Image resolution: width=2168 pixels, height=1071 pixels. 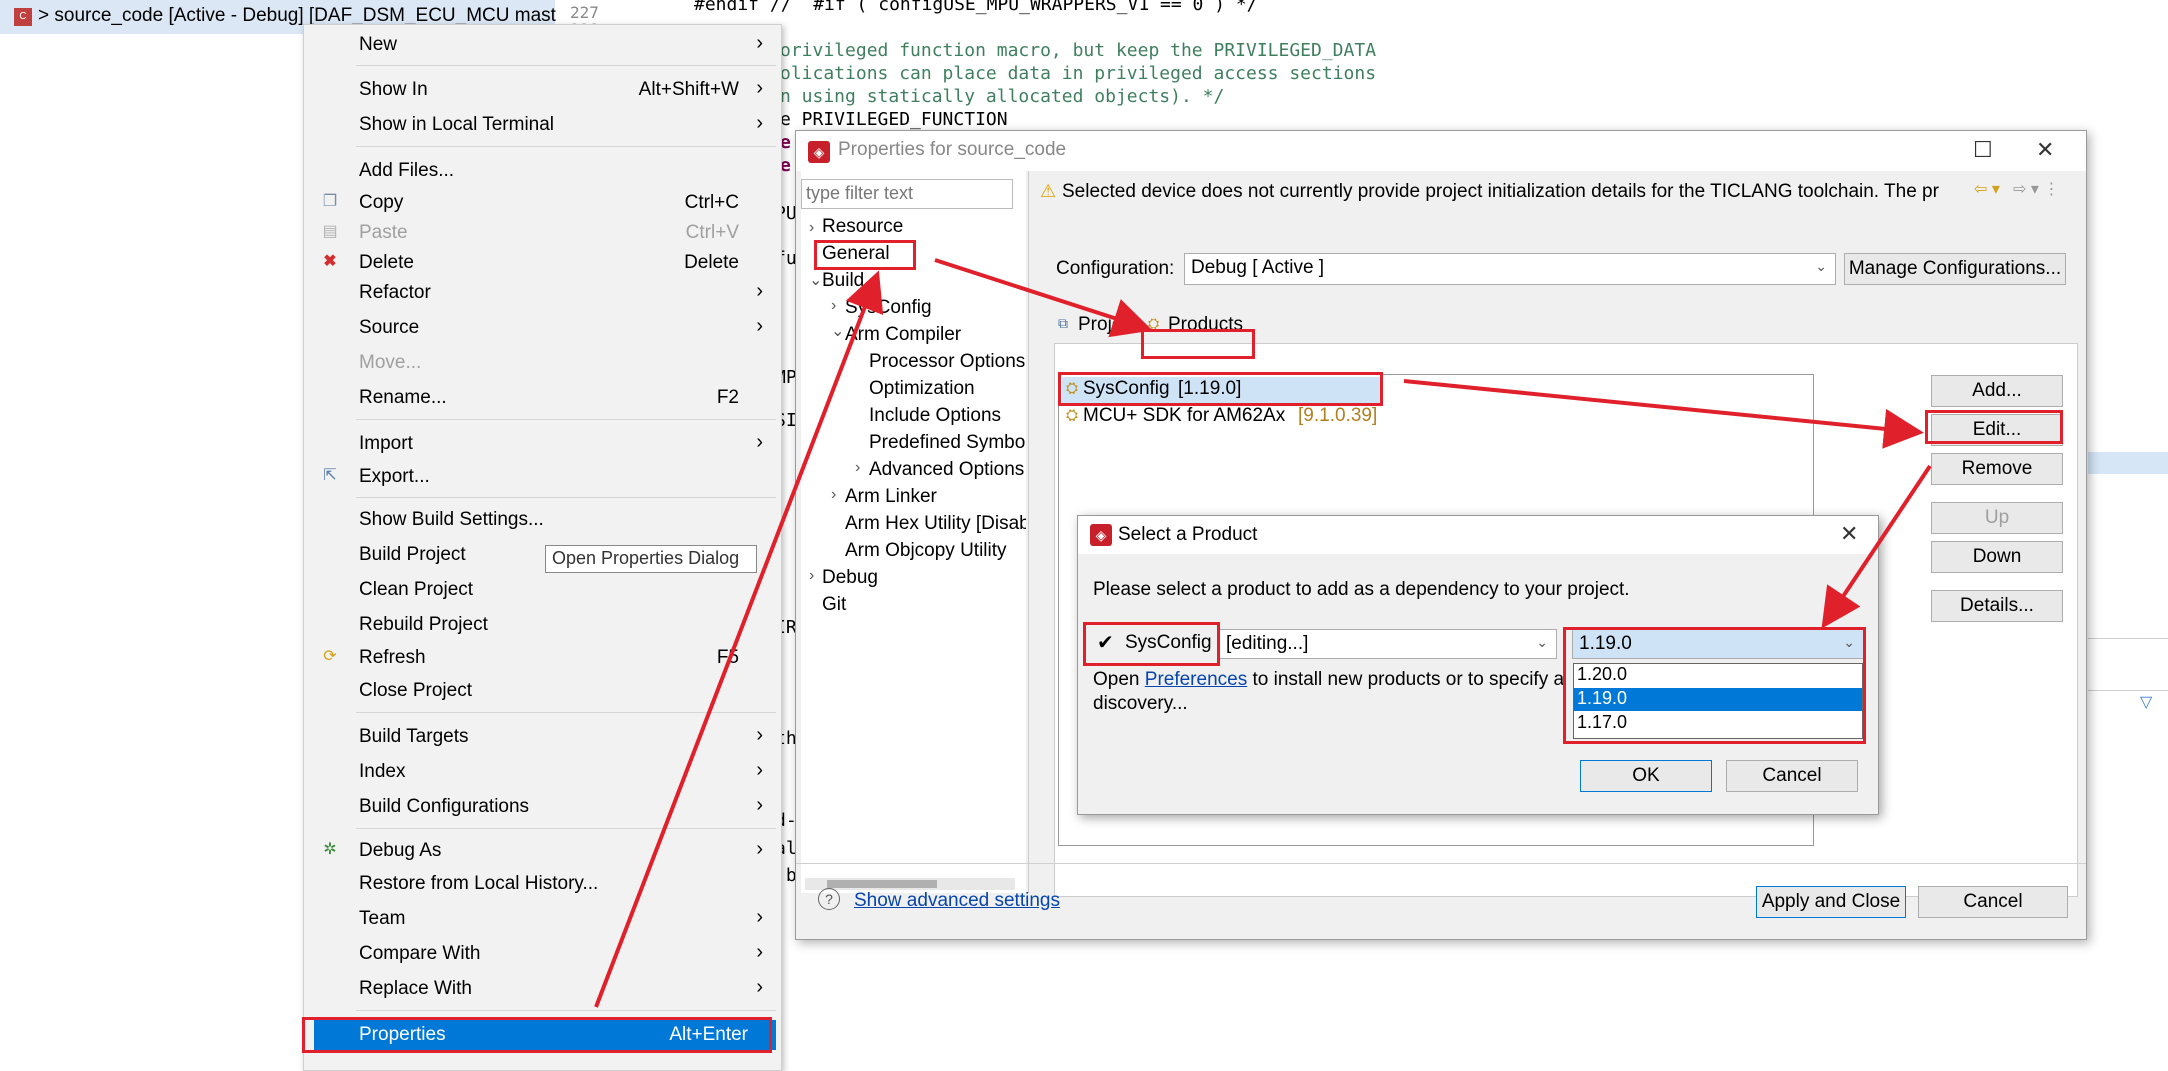 What do you see at coordinates (542, 989) in the screenshot?
I see `menu-item-replace-with: Replace With ›` at bounding box center [542, 989].